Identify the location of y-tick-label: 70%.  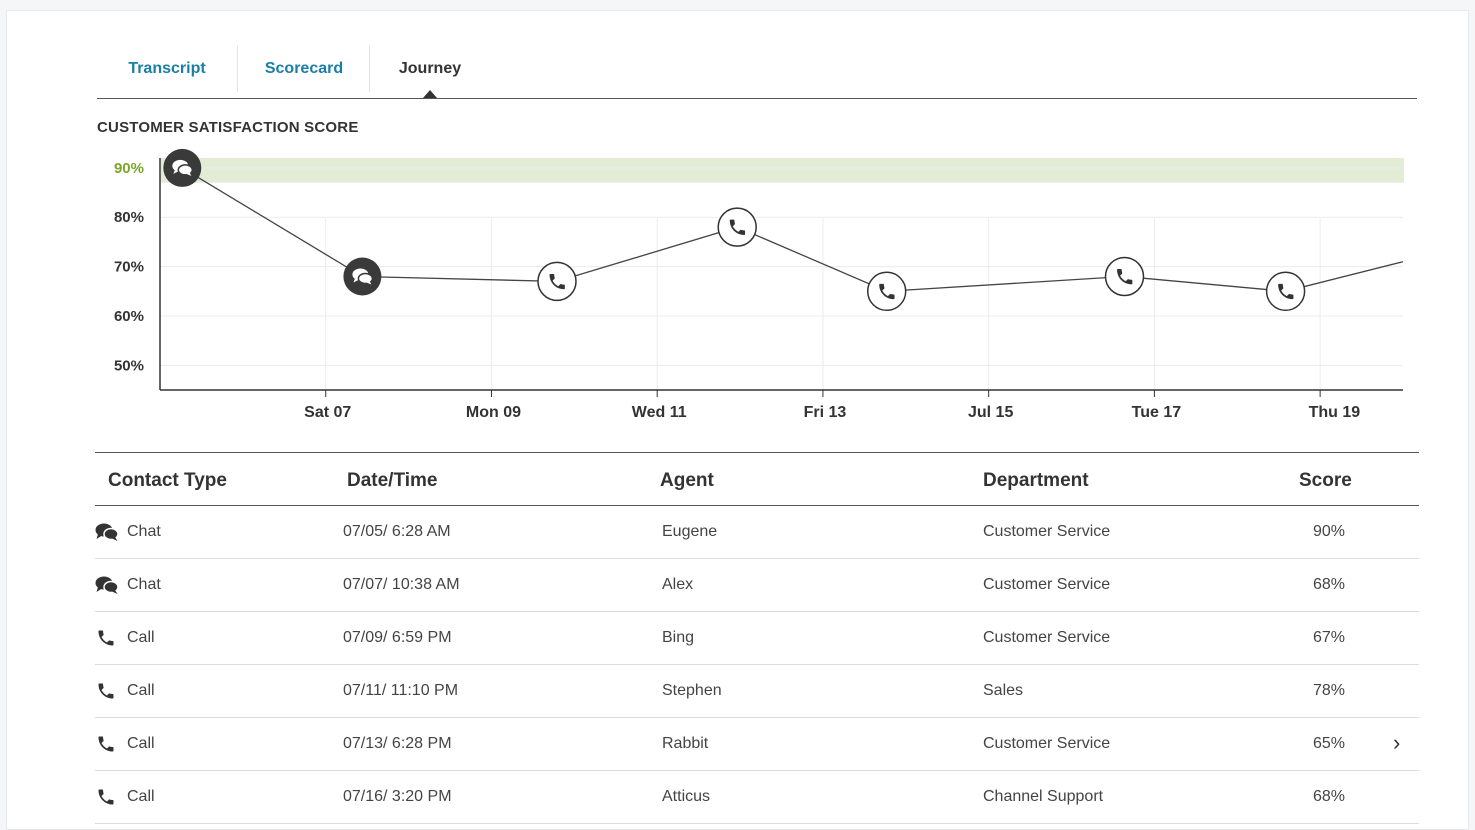
(129, 267).